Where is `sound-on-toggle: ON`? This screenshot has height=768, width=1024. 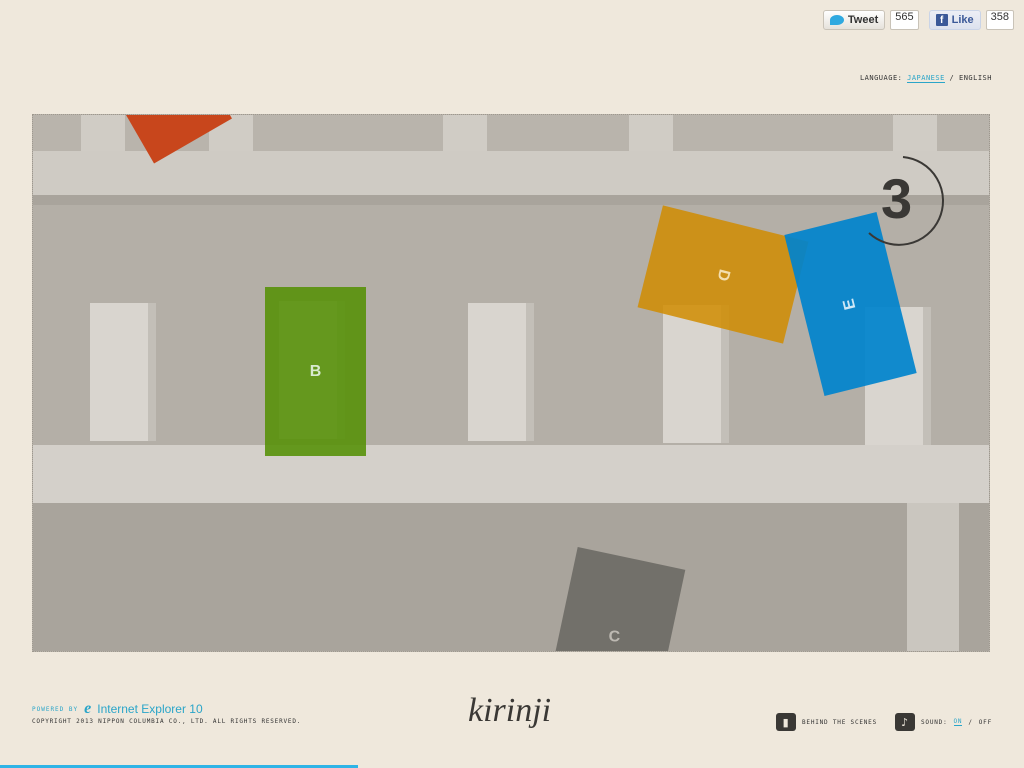
sound-on-toggle: ON is located at coordinates (958, 722).